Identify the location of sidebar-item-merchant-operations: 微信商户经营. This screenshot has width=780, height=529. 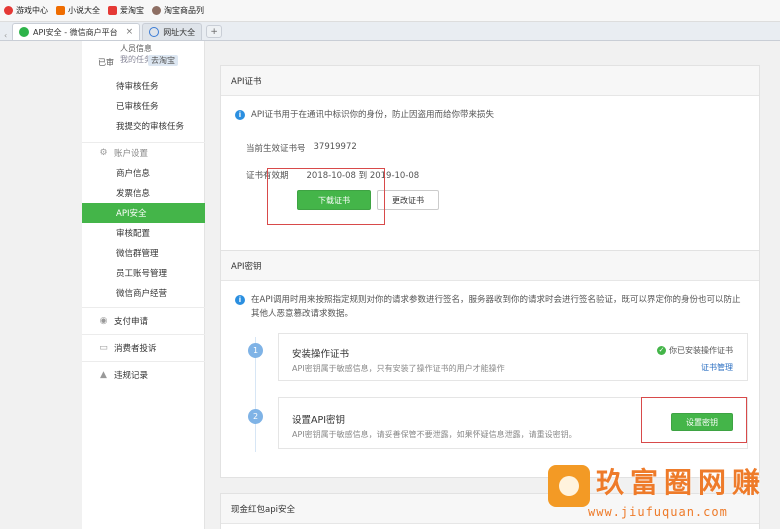
(143, 293).